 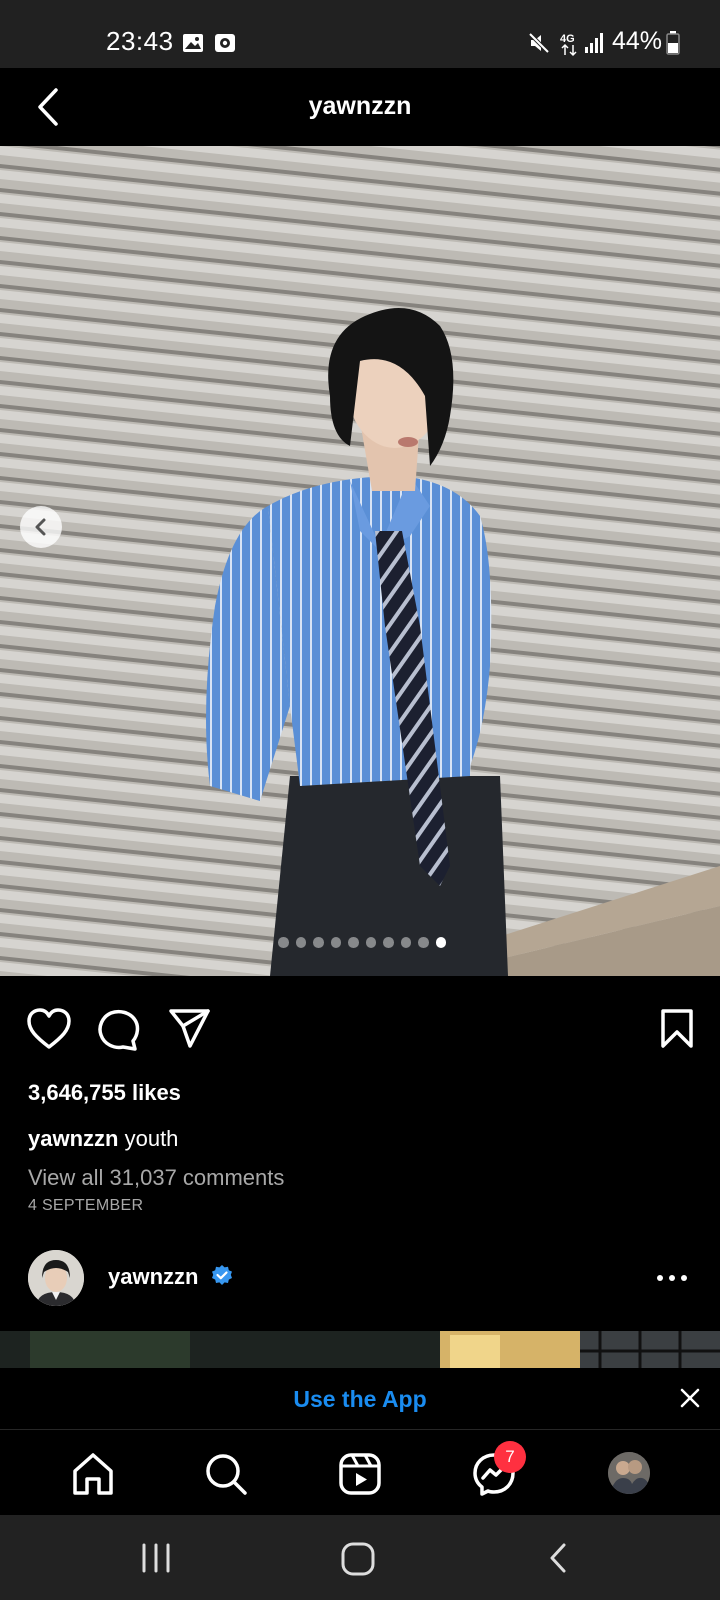 I want to click on post-date: 4 SEPTEMBER, so click(x=86, y=1205).